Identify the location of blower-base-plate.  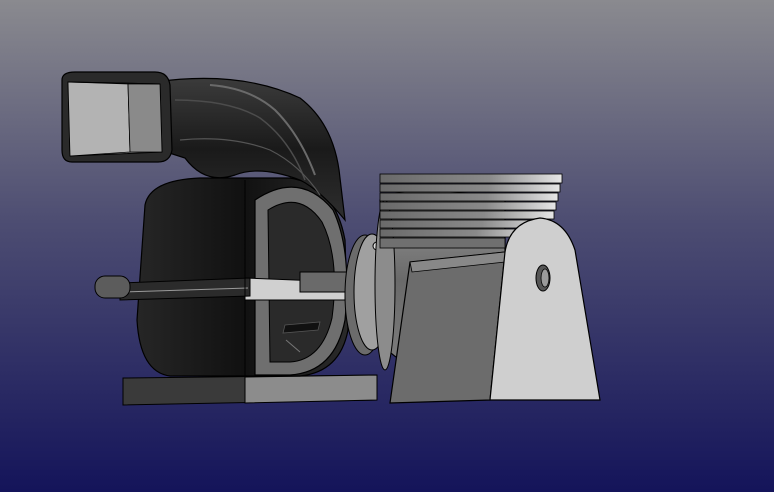
(250, 390).